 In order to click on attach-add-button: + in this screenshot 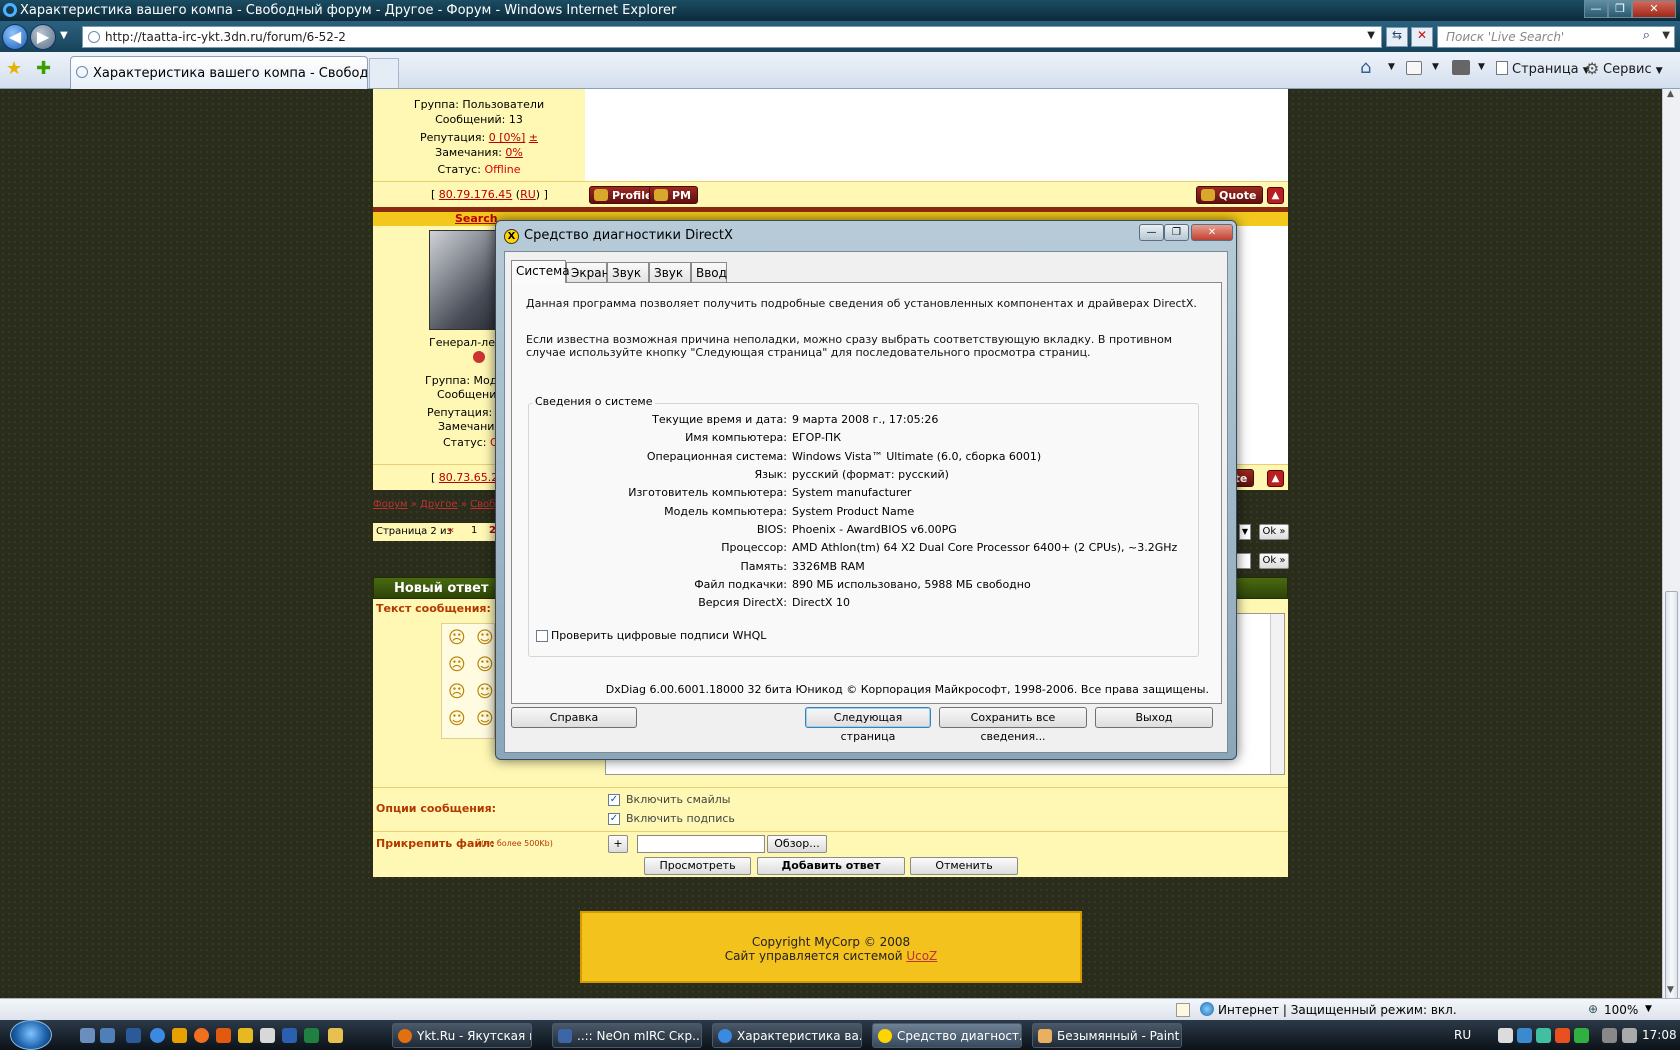, I will do `click(618, 844)`.